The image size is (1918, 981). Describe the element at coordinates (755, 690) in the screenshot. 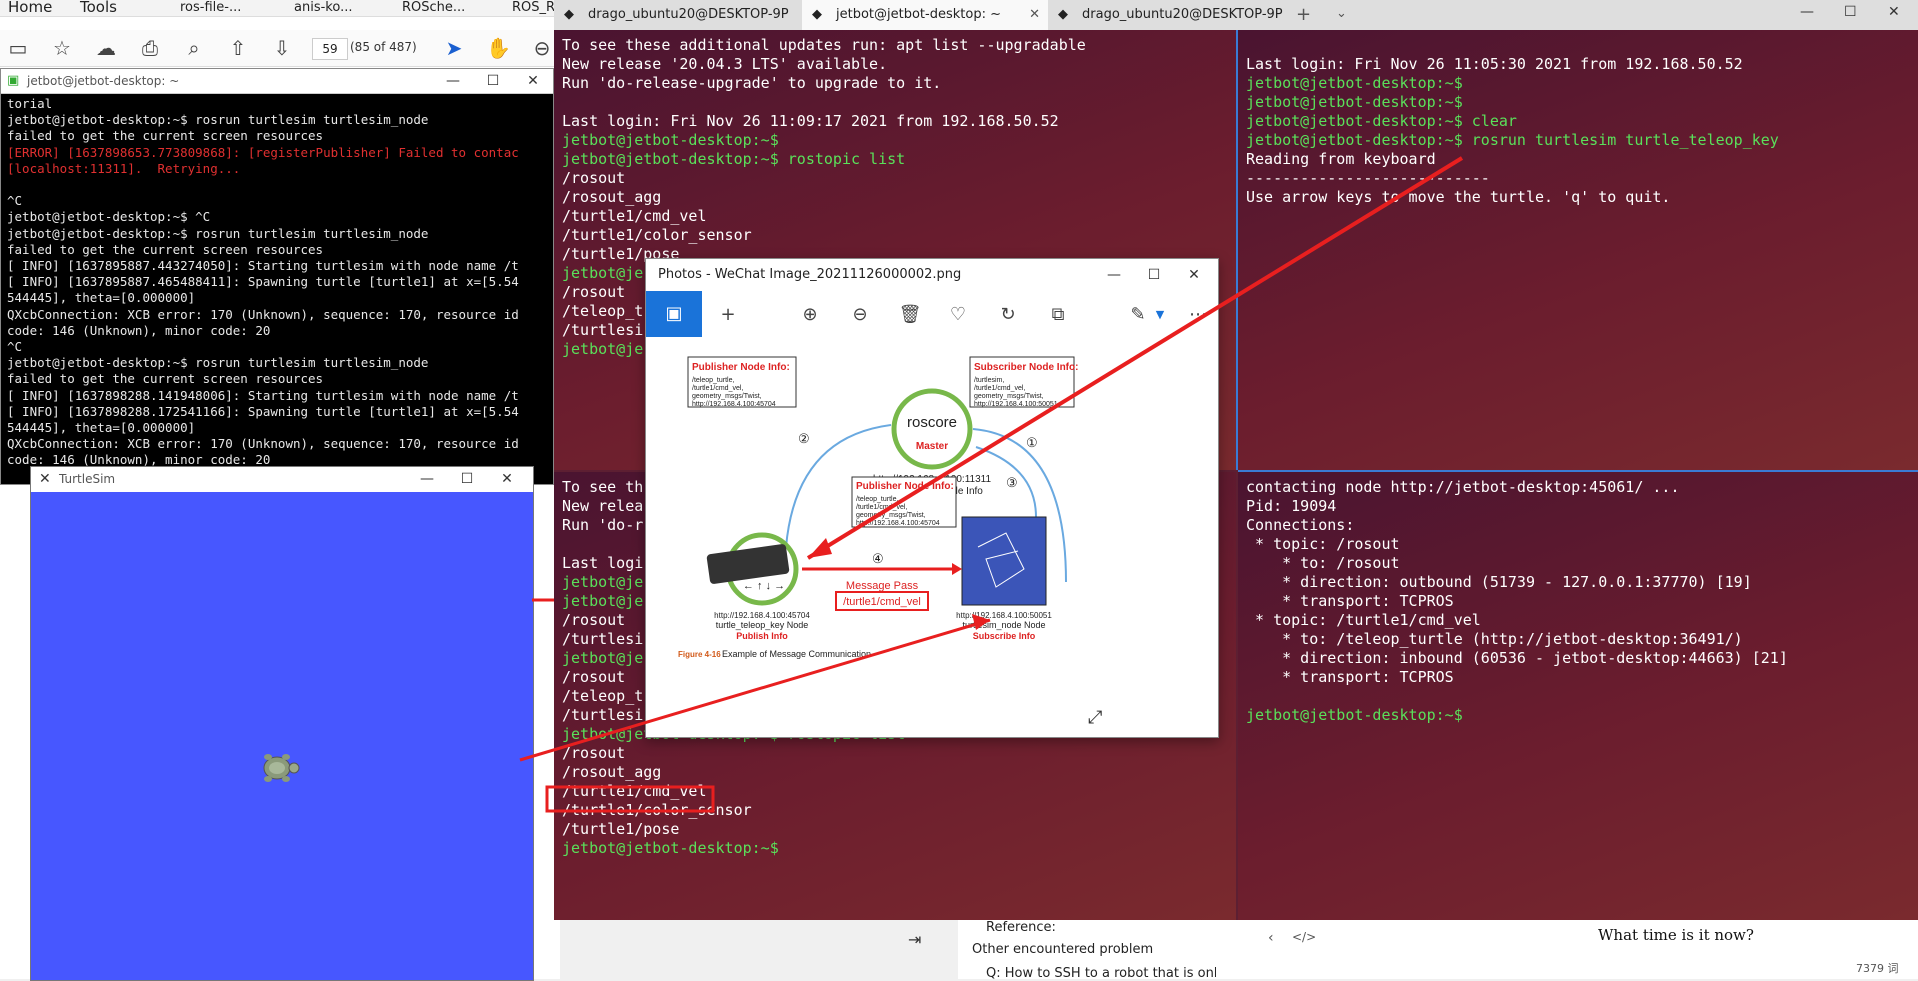

I see `annotation-arrow-topic` at that location.